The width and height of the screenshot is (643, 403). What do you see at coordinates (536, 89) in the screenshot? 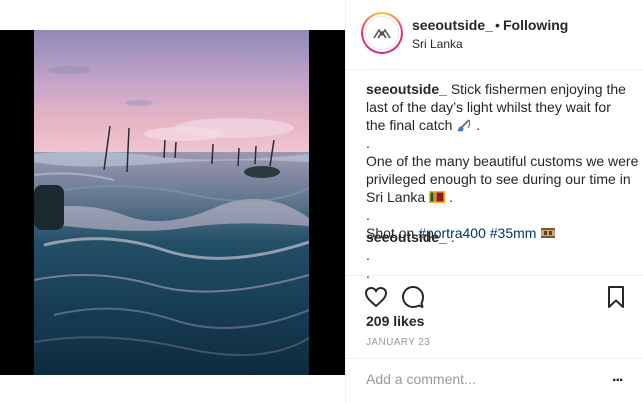
I see `caption-line-1: Stick fishermen enjoying the` at bounding box center [536, 89].